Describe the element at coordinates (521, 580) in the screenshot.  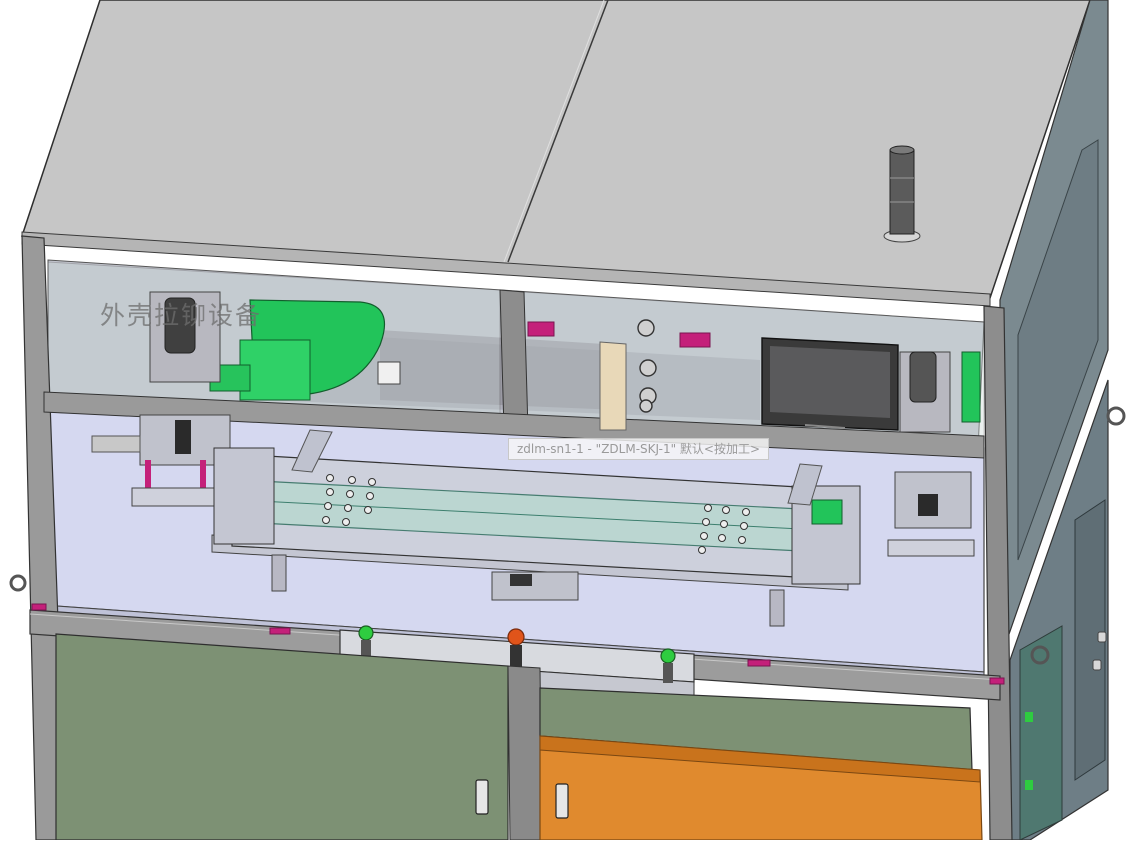
I see `slide-carriage-block` at that location.